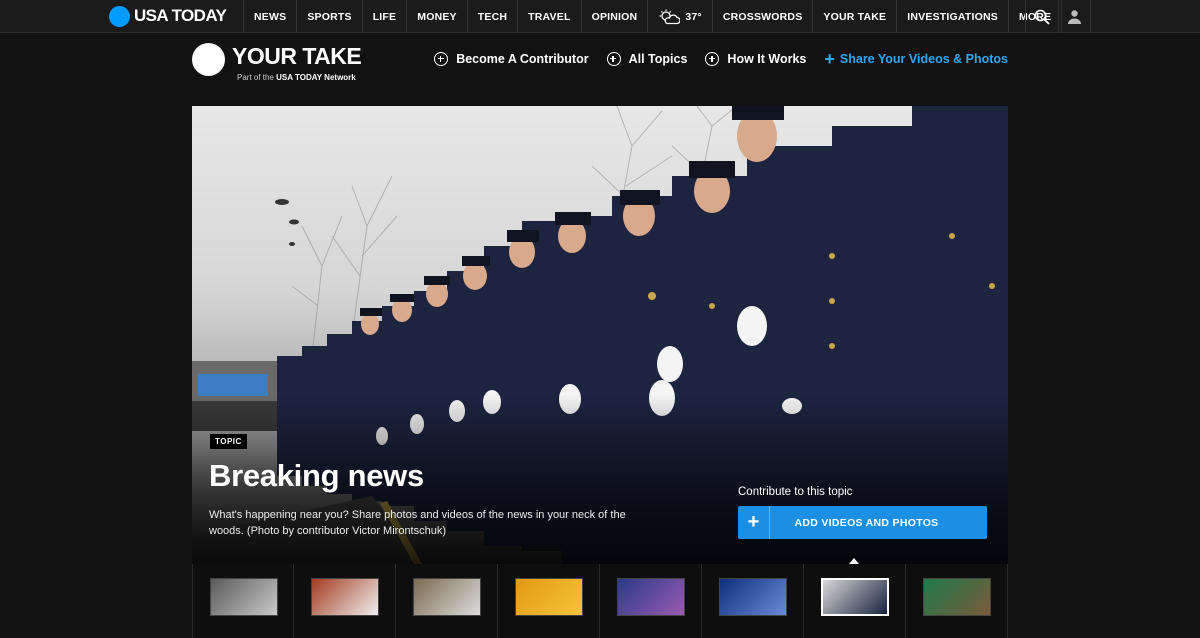  I want to click on topic-badge: TOPIC, so click(228, 441).